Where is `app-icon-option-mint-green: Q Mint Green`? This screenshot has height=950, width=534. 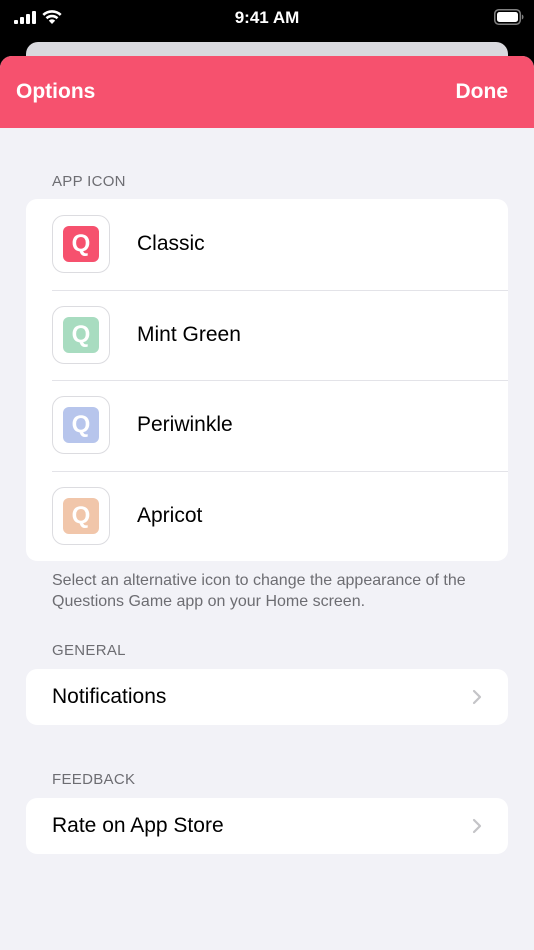
app-icon-option-mint-green: Q Mint Green is located at coordinates (267, 335).